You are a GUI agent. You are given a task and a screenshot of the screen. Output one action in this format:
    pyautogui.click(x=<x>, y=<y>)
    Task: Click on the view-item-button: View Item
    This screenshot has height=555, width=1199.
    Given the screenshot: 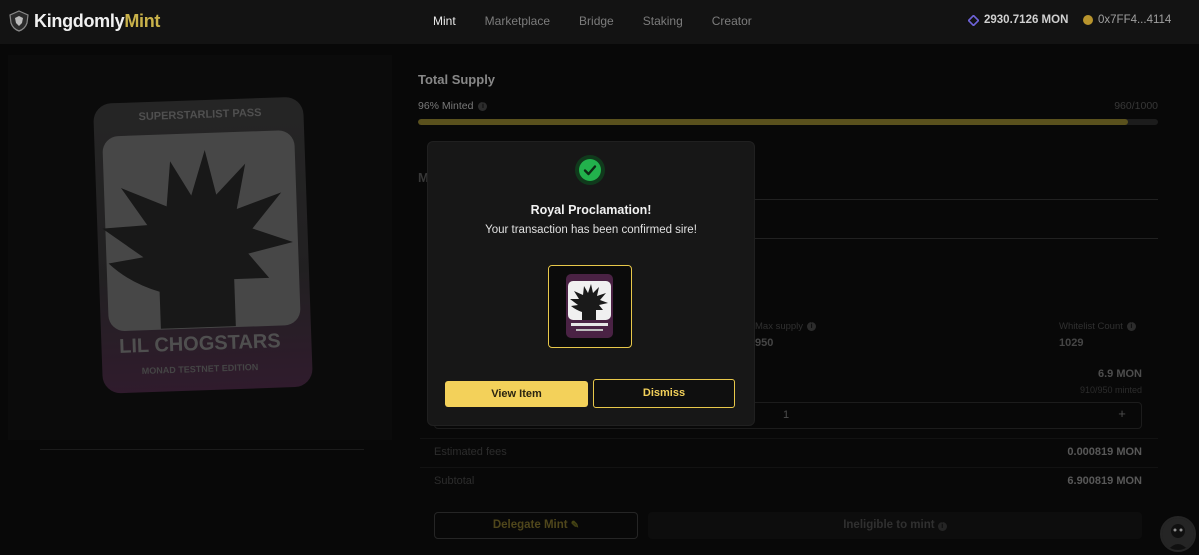 What is the action you would take?
    pyautogui.click(x=516, y=394)
    